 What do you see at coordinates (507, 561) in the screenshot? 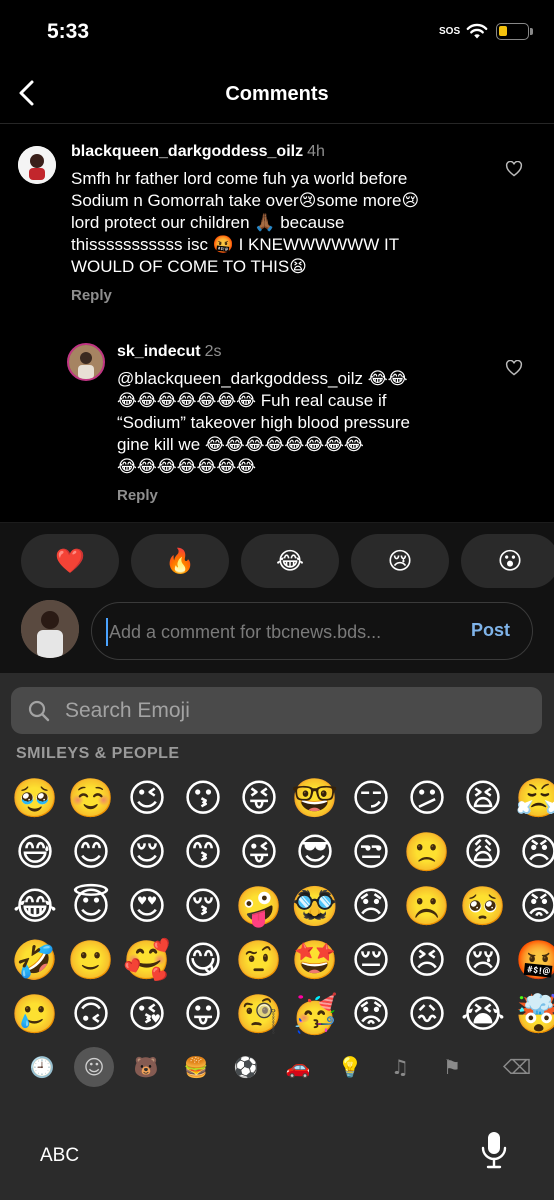
I see `quick-reaction-wow: 😮` at bounding box center [507, 561].